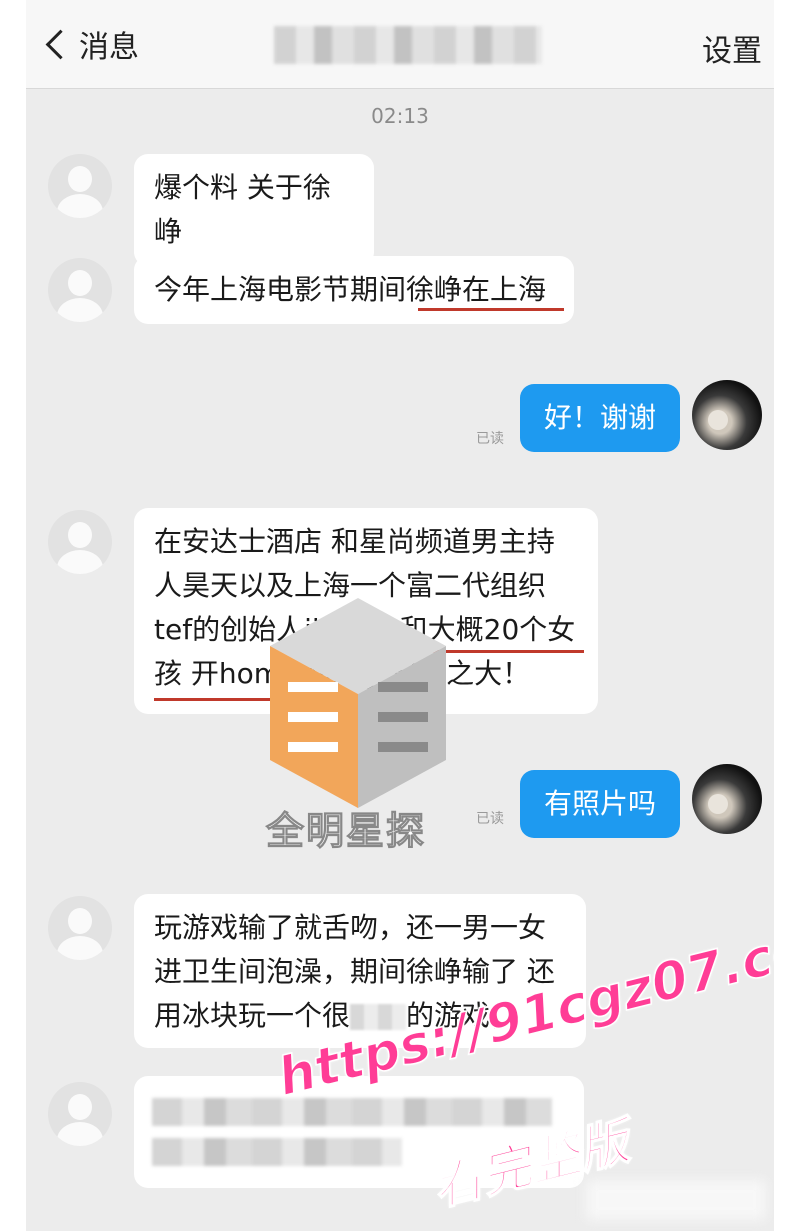  I want to click on message-bubble-incoming: 今年上海电影节期间徐峥在上海, so click(354, 290).